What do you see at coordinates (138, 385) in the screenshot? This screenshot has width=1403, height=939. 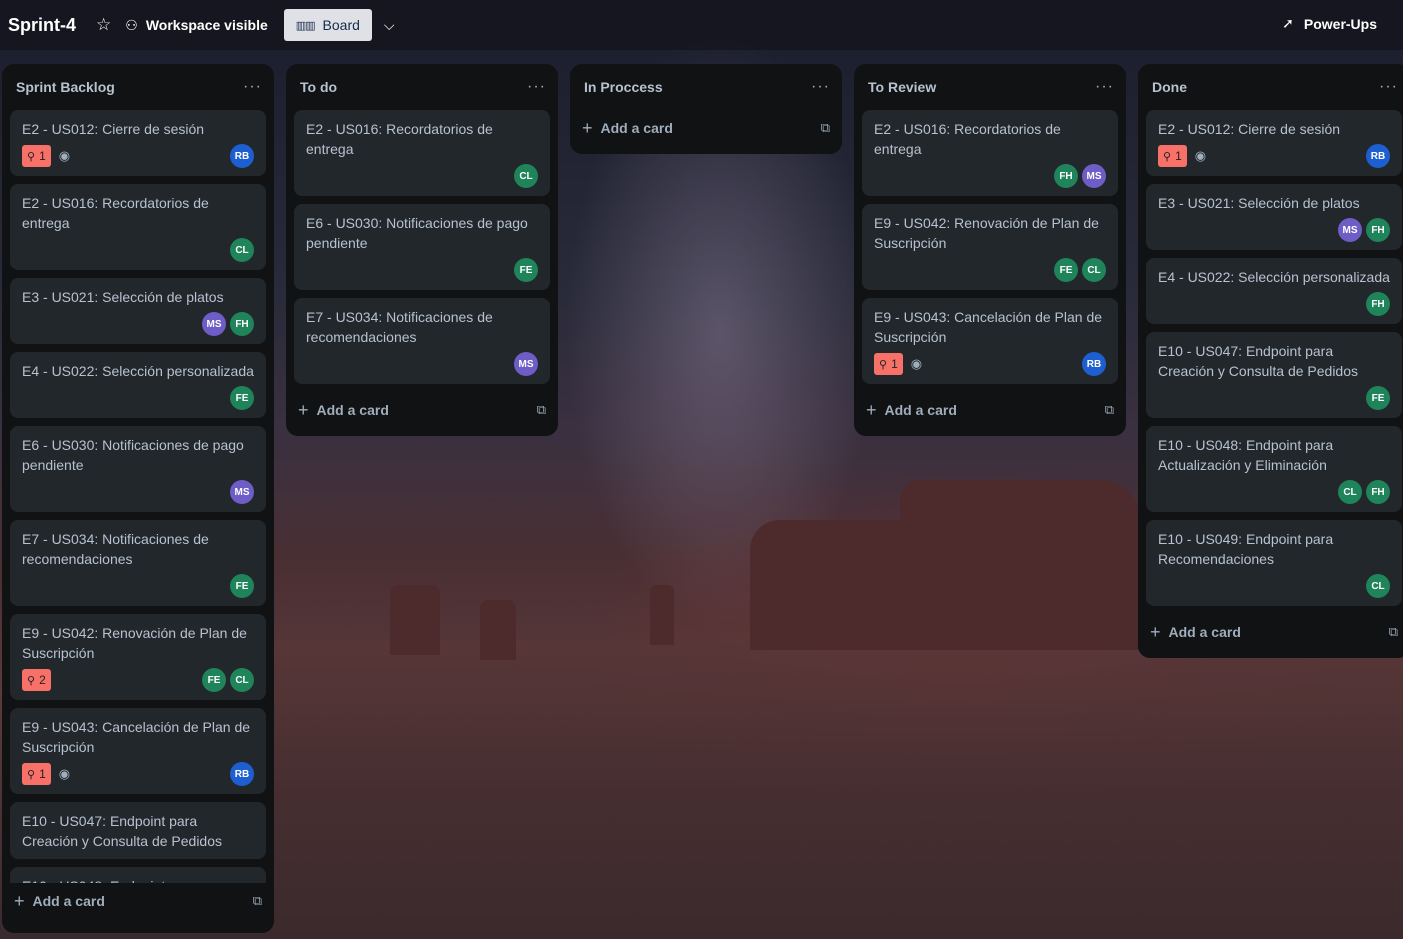 I see `card: E4 - US022: Selección personalizada FE` at bounding box center [138, 385].